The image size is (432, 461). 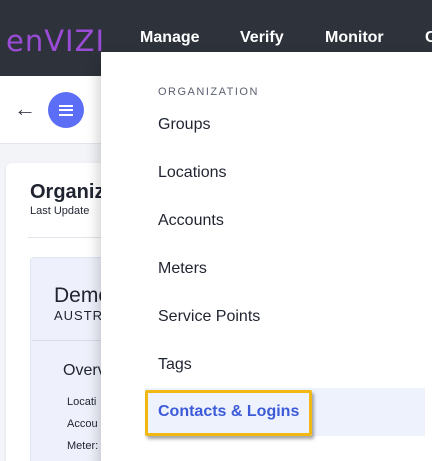 What do you see at coordinates (25, 109) in the screenshot?
I see `back-arrow-icon: ←` at bounding box center [25, 109].